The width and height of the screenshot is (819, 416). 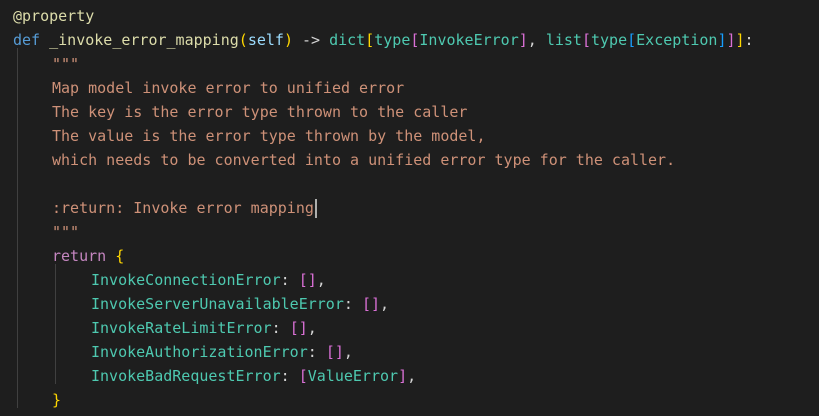 What do you see at coordinates (677, 40) in the screenshot?
I see `exception-type: Exception` at bounding box center [677, 40].